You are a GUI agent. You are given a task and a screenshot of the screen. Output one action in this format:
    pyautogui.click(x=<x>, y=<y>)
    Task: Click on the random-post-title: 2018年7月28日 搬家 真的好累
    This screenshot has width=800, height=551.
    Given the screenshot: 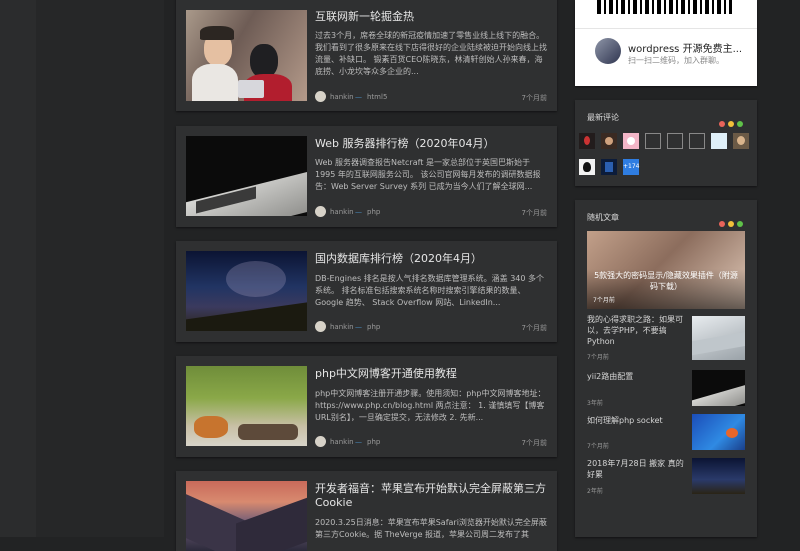 What is the action you would take?
    pyautogui.click(x=637, y=469)
    